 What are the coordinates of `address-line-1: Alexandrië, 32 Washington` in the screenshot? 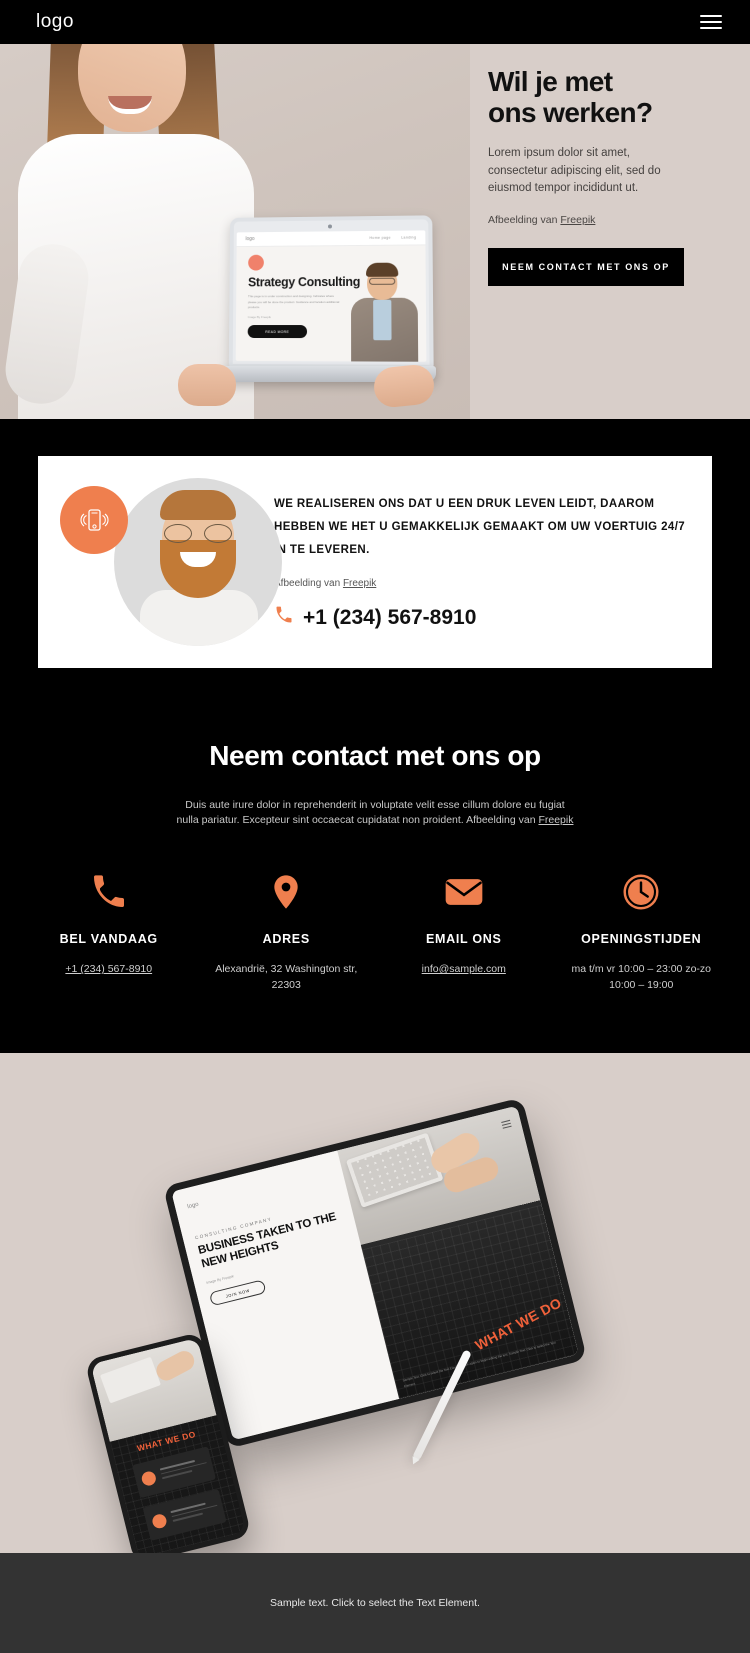 It's located at (278, 969).